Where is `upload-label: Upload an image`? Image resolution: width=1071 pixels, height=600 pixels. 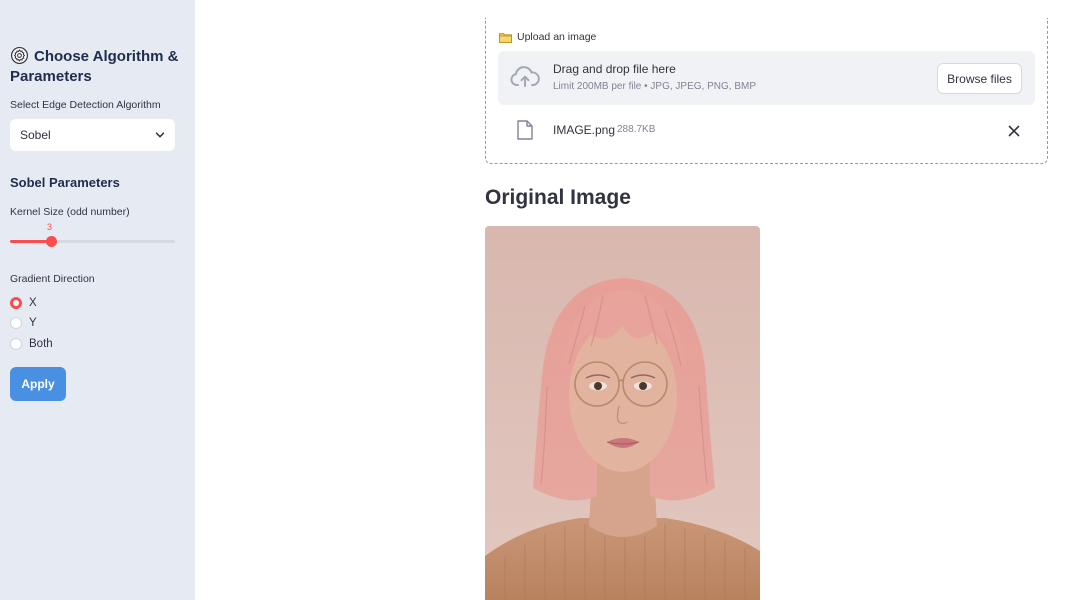
upload-label: Upload an image is located at coordinates (547, 37).